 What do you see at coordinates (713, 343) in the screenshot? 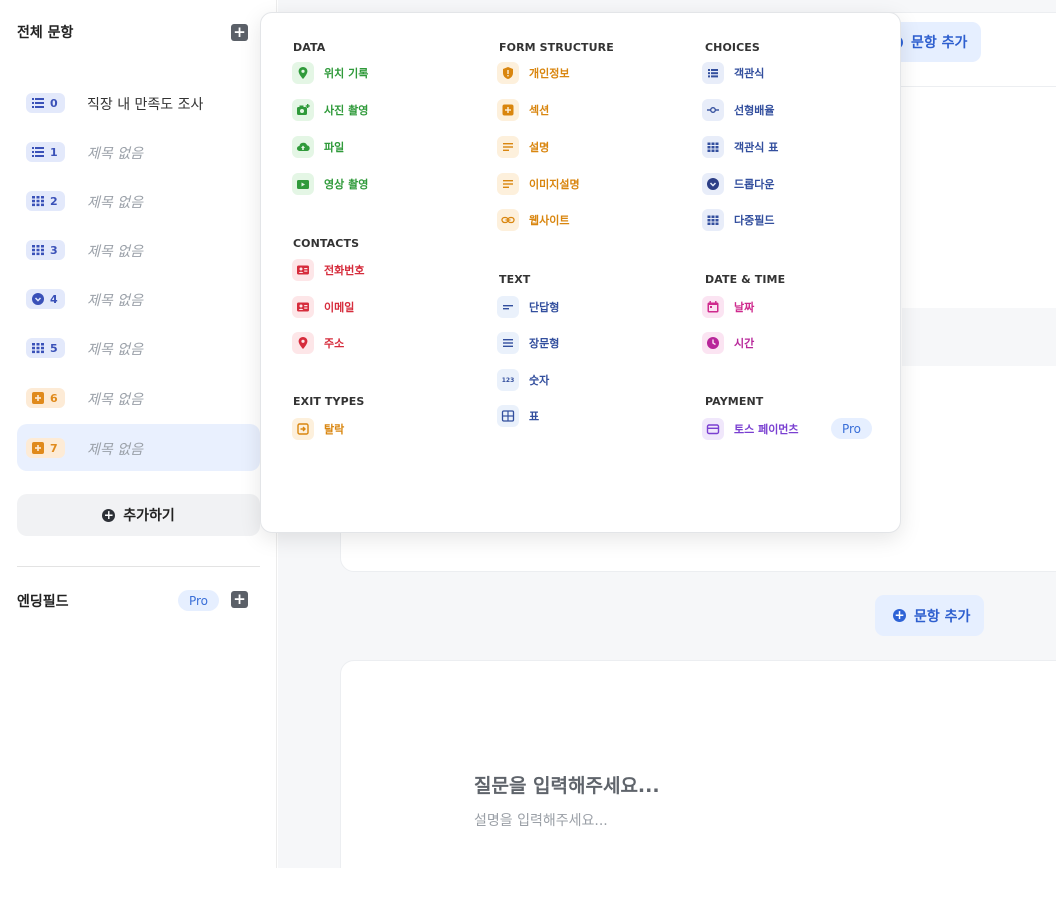
I see `clock-icon` at bounding box center [713, 343].